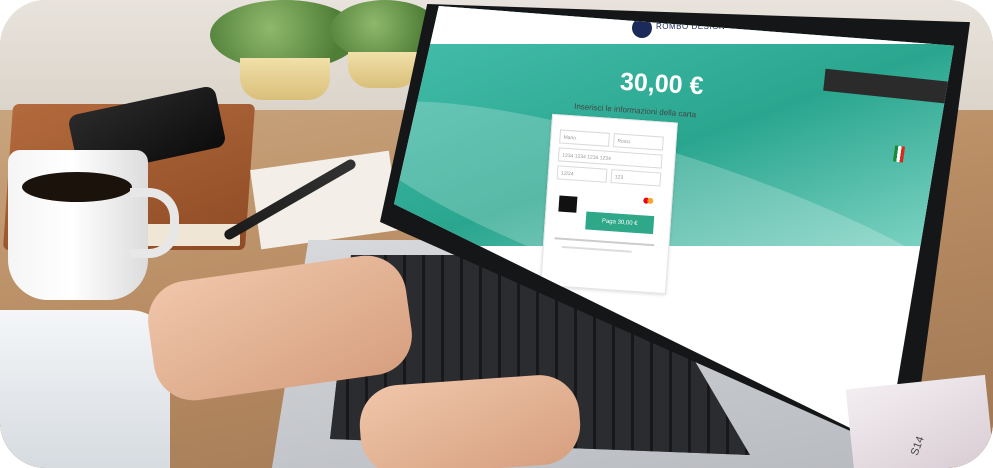  What do you see at coordinates (584, 138) in the screenshot?
I see `name-field: Mario` at bounding box center [584, 138].